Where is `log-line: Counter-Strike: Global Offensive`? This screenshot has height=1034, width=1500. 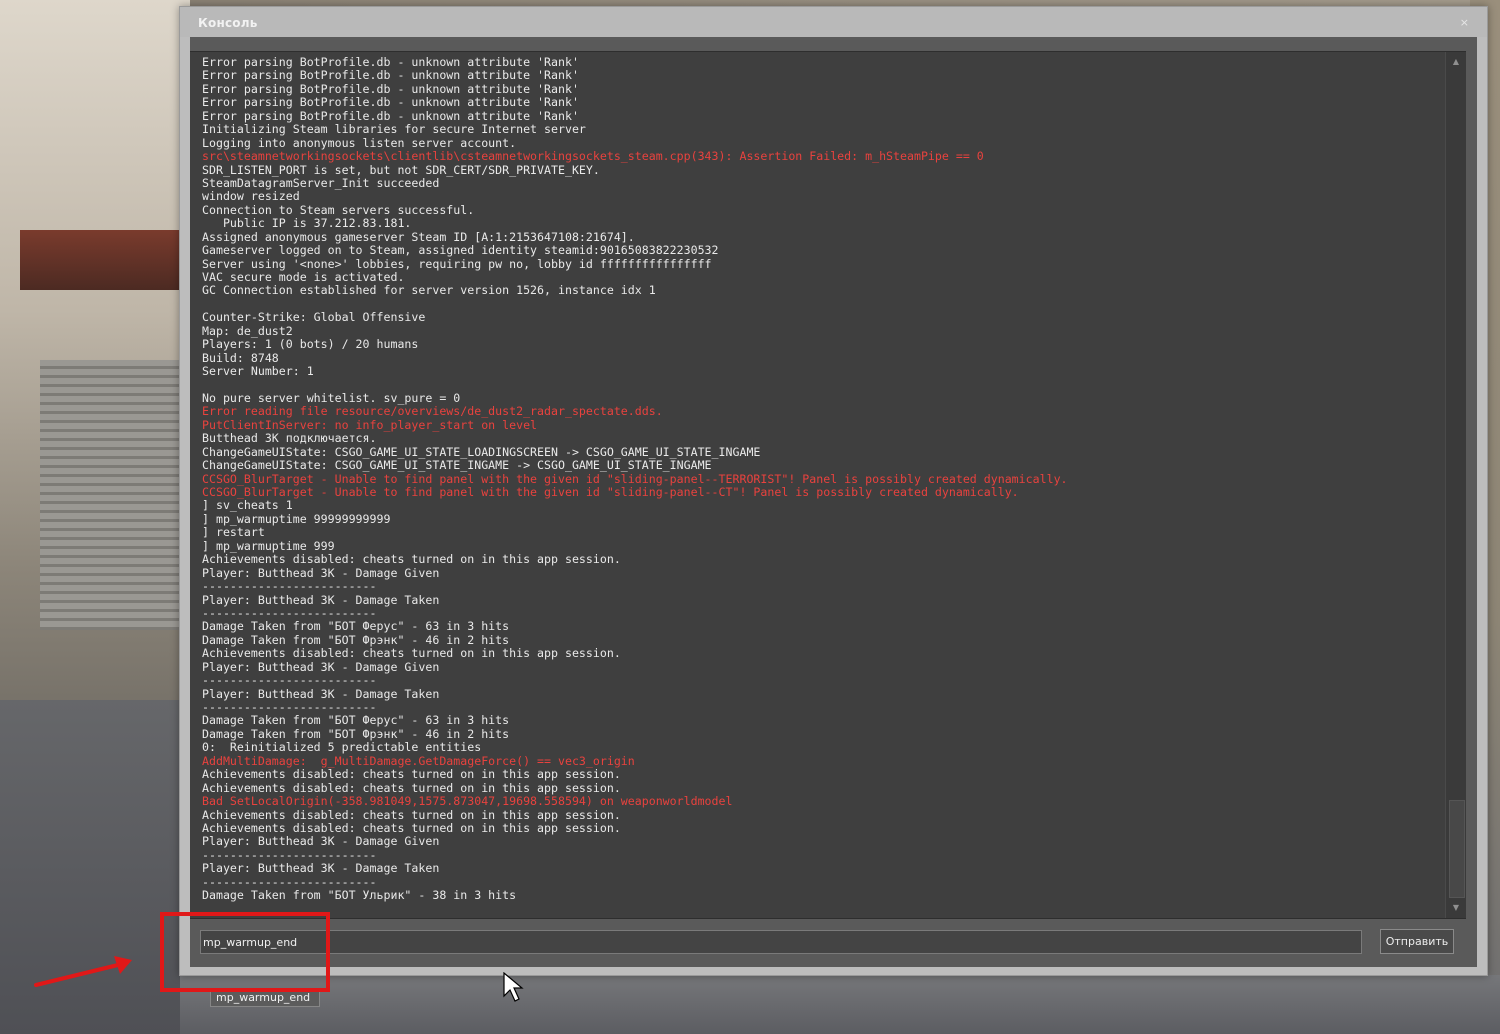
log-line: Counter-Strike: Global Offensive is located at coordinates (314, 317).